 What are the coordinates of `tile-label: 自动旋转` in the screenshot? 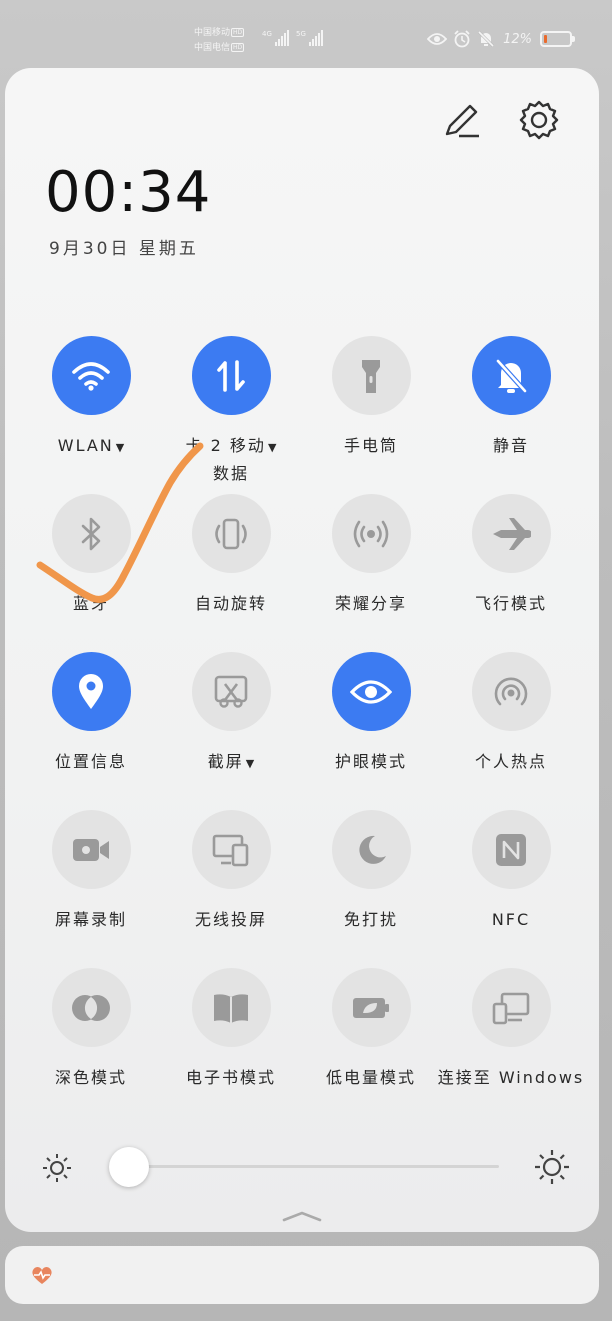 It's located at (231, 604).